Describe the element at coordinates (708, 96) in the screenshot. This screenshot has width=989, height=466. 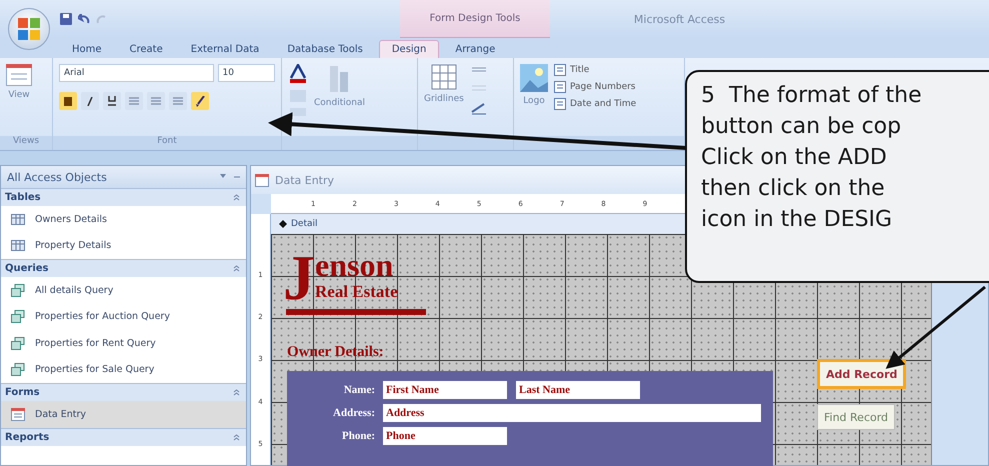
I see `step-number: 5` at that location.